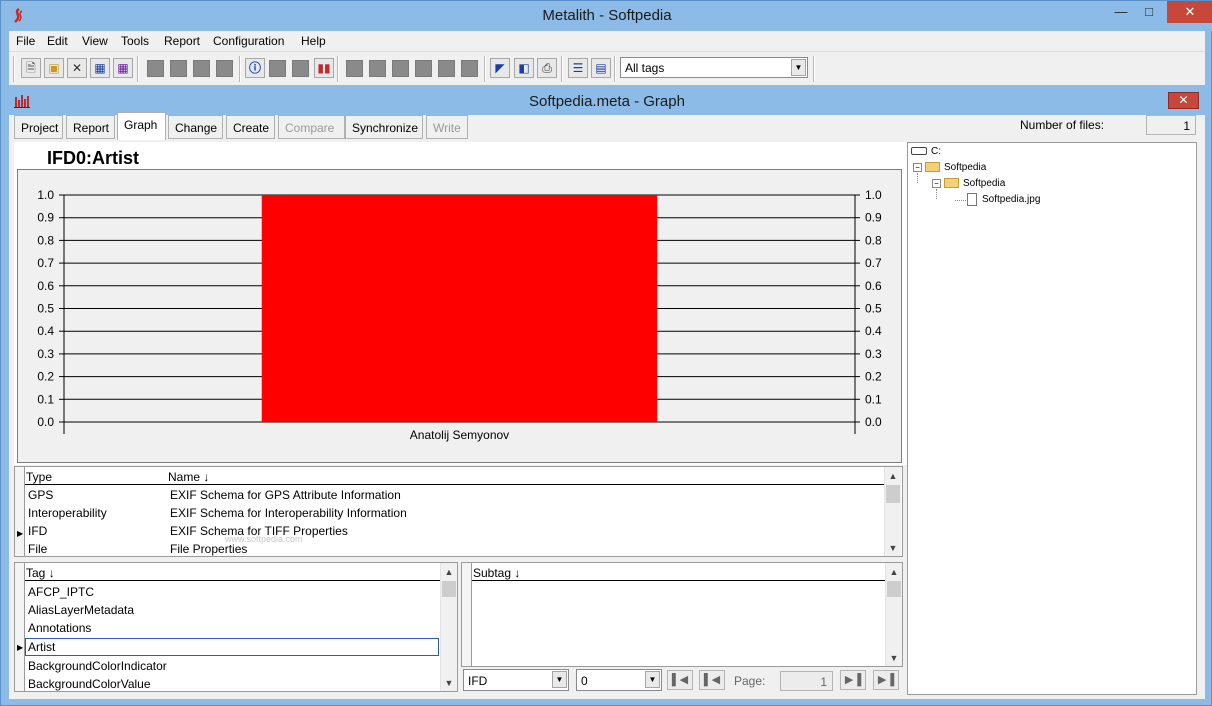 The image size is (1212, 706). I want to click on column-header-type: Type, so click(39, 477).